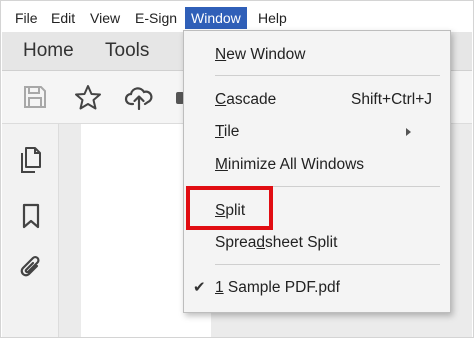 Image resolution: width=474 pixels, height=338 pixels. What do you see at coordinates (26, 18) in the screenshot?
I see `menu-file: File` at bounding box center [26, 18].